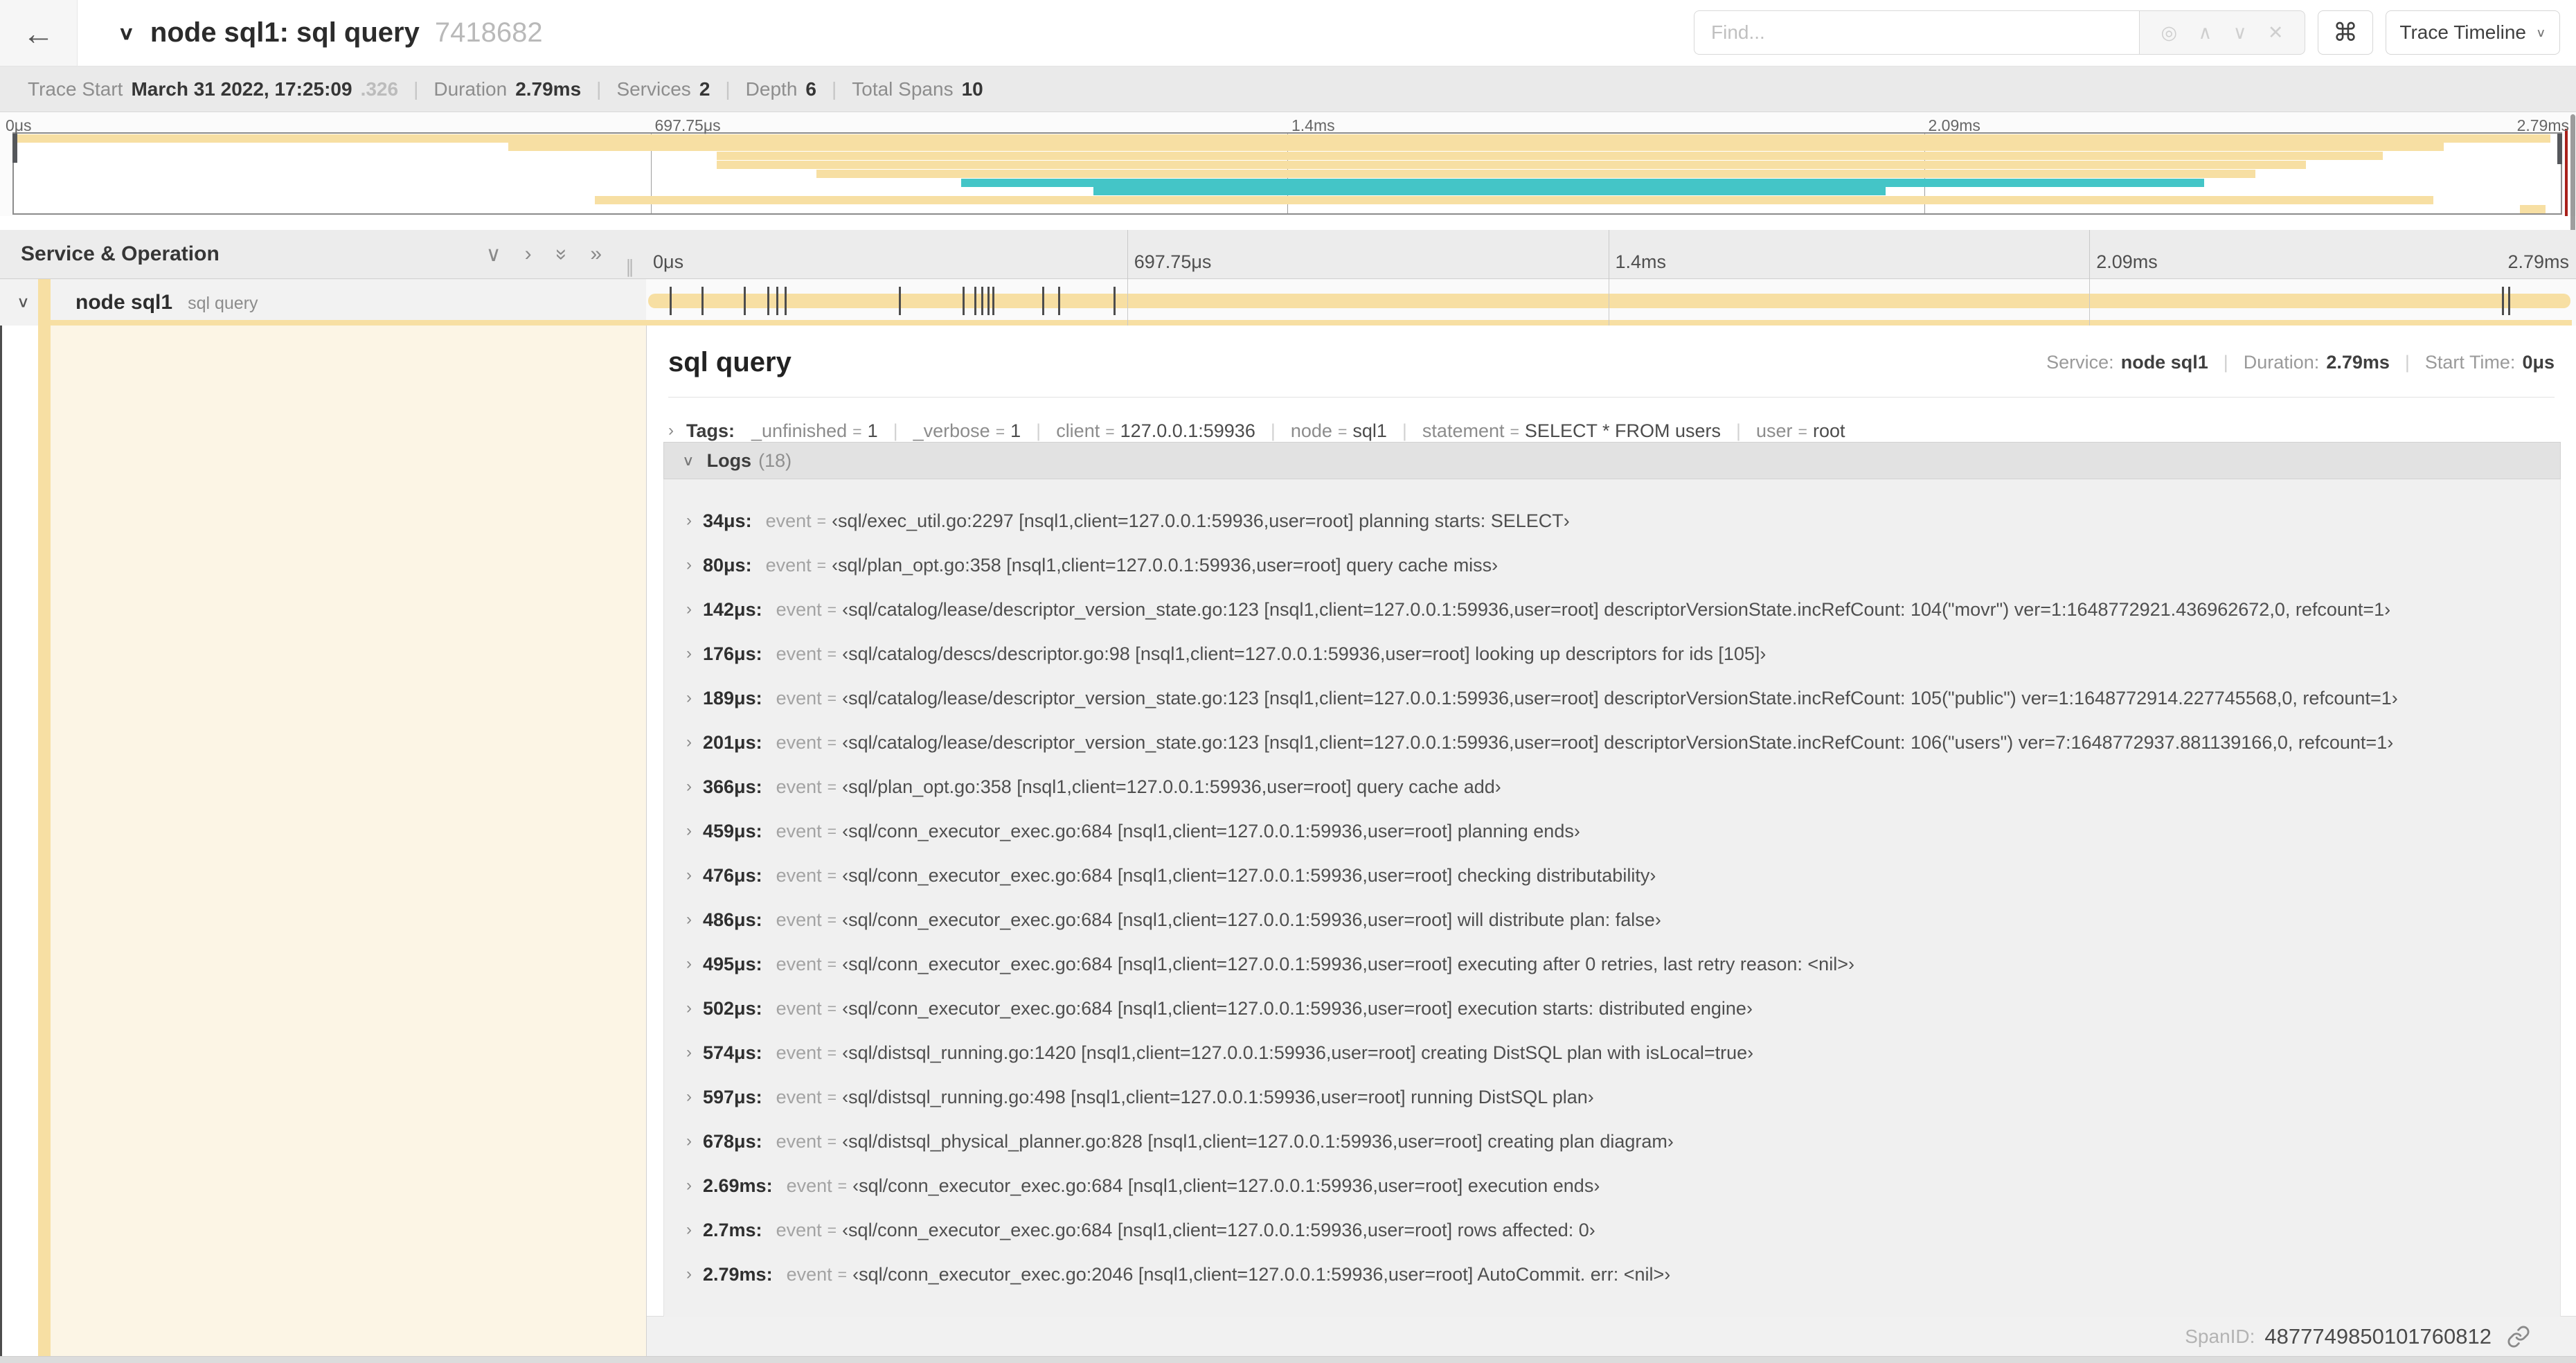  Describe the element at coordinates (732, 831) in the screenshot. I see `log-timestamp: 459μs:` at that location.